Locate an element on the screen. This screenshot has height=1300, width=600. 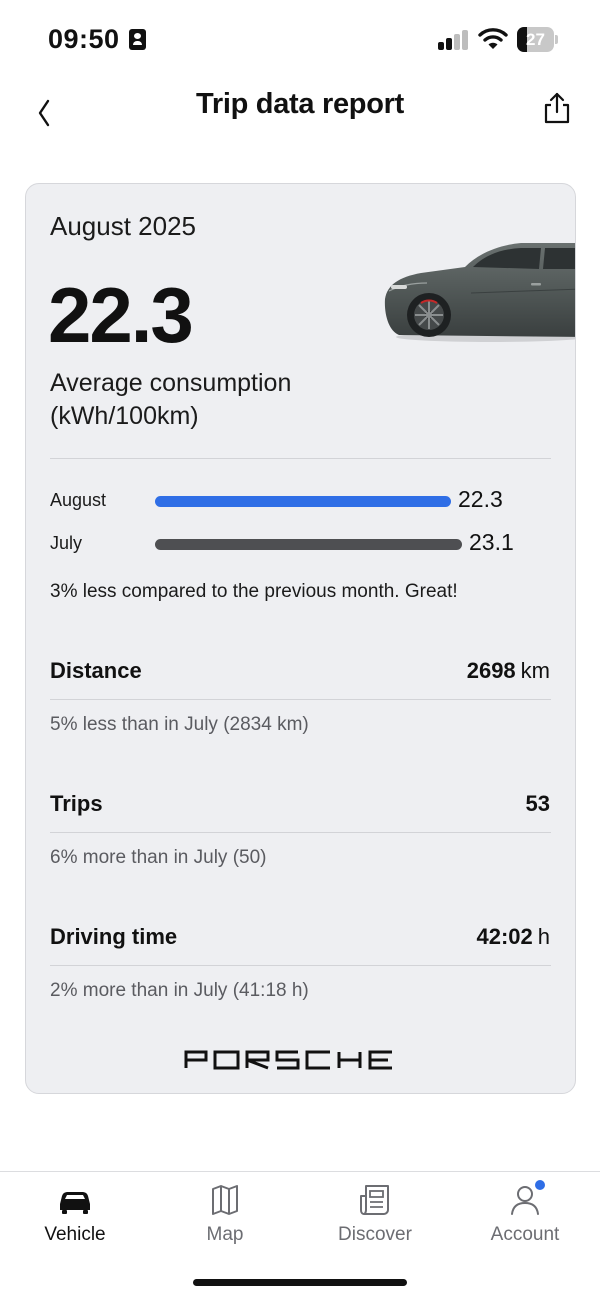
car-image is located at coordinates (479, 292).